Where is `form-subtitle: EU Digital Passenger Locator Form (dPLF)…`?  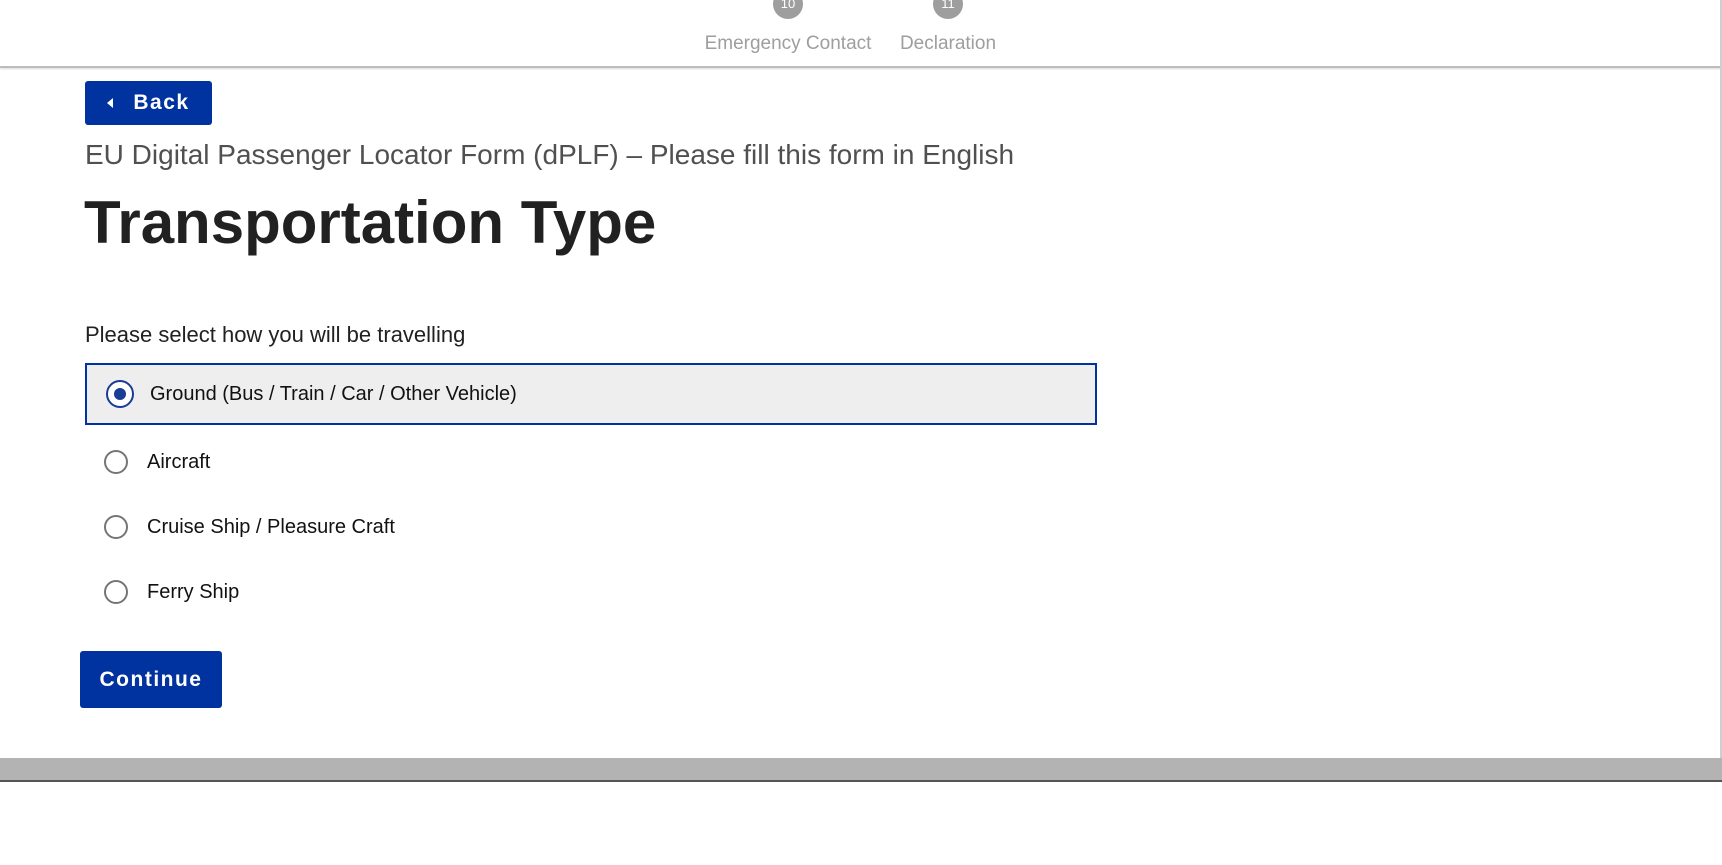 form-subtitle: EU Digital Passenger Locator Form (dPLF)… is located at coordinates (550, 154).